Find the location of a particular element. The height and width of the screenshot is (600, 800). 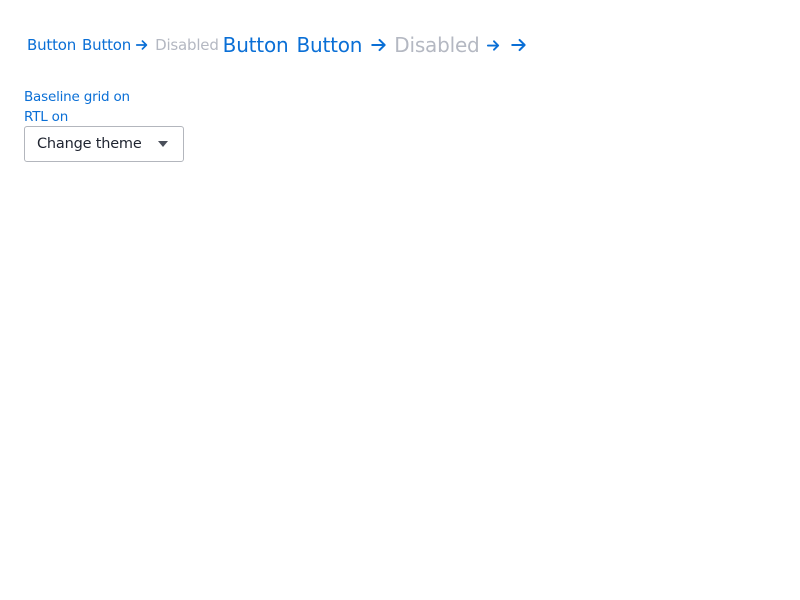

button-small-disabled: Disabled is located at coordinates (187, 45).